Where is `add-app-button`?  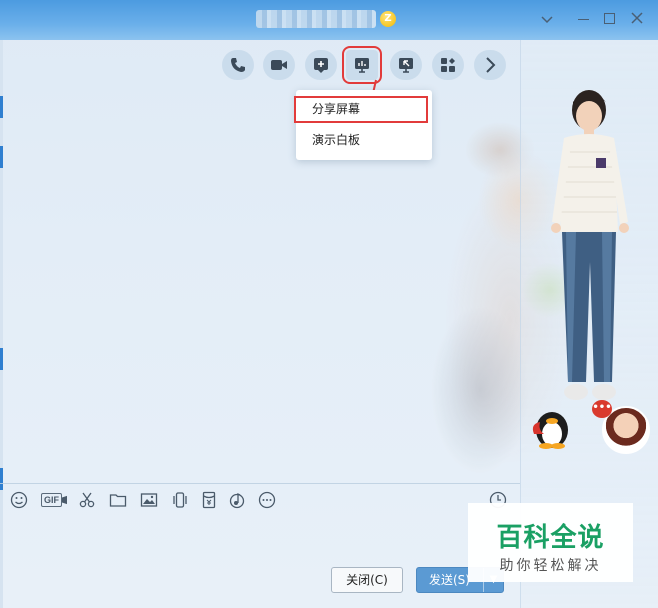 add-app-button is located at coordinates (321, 65).